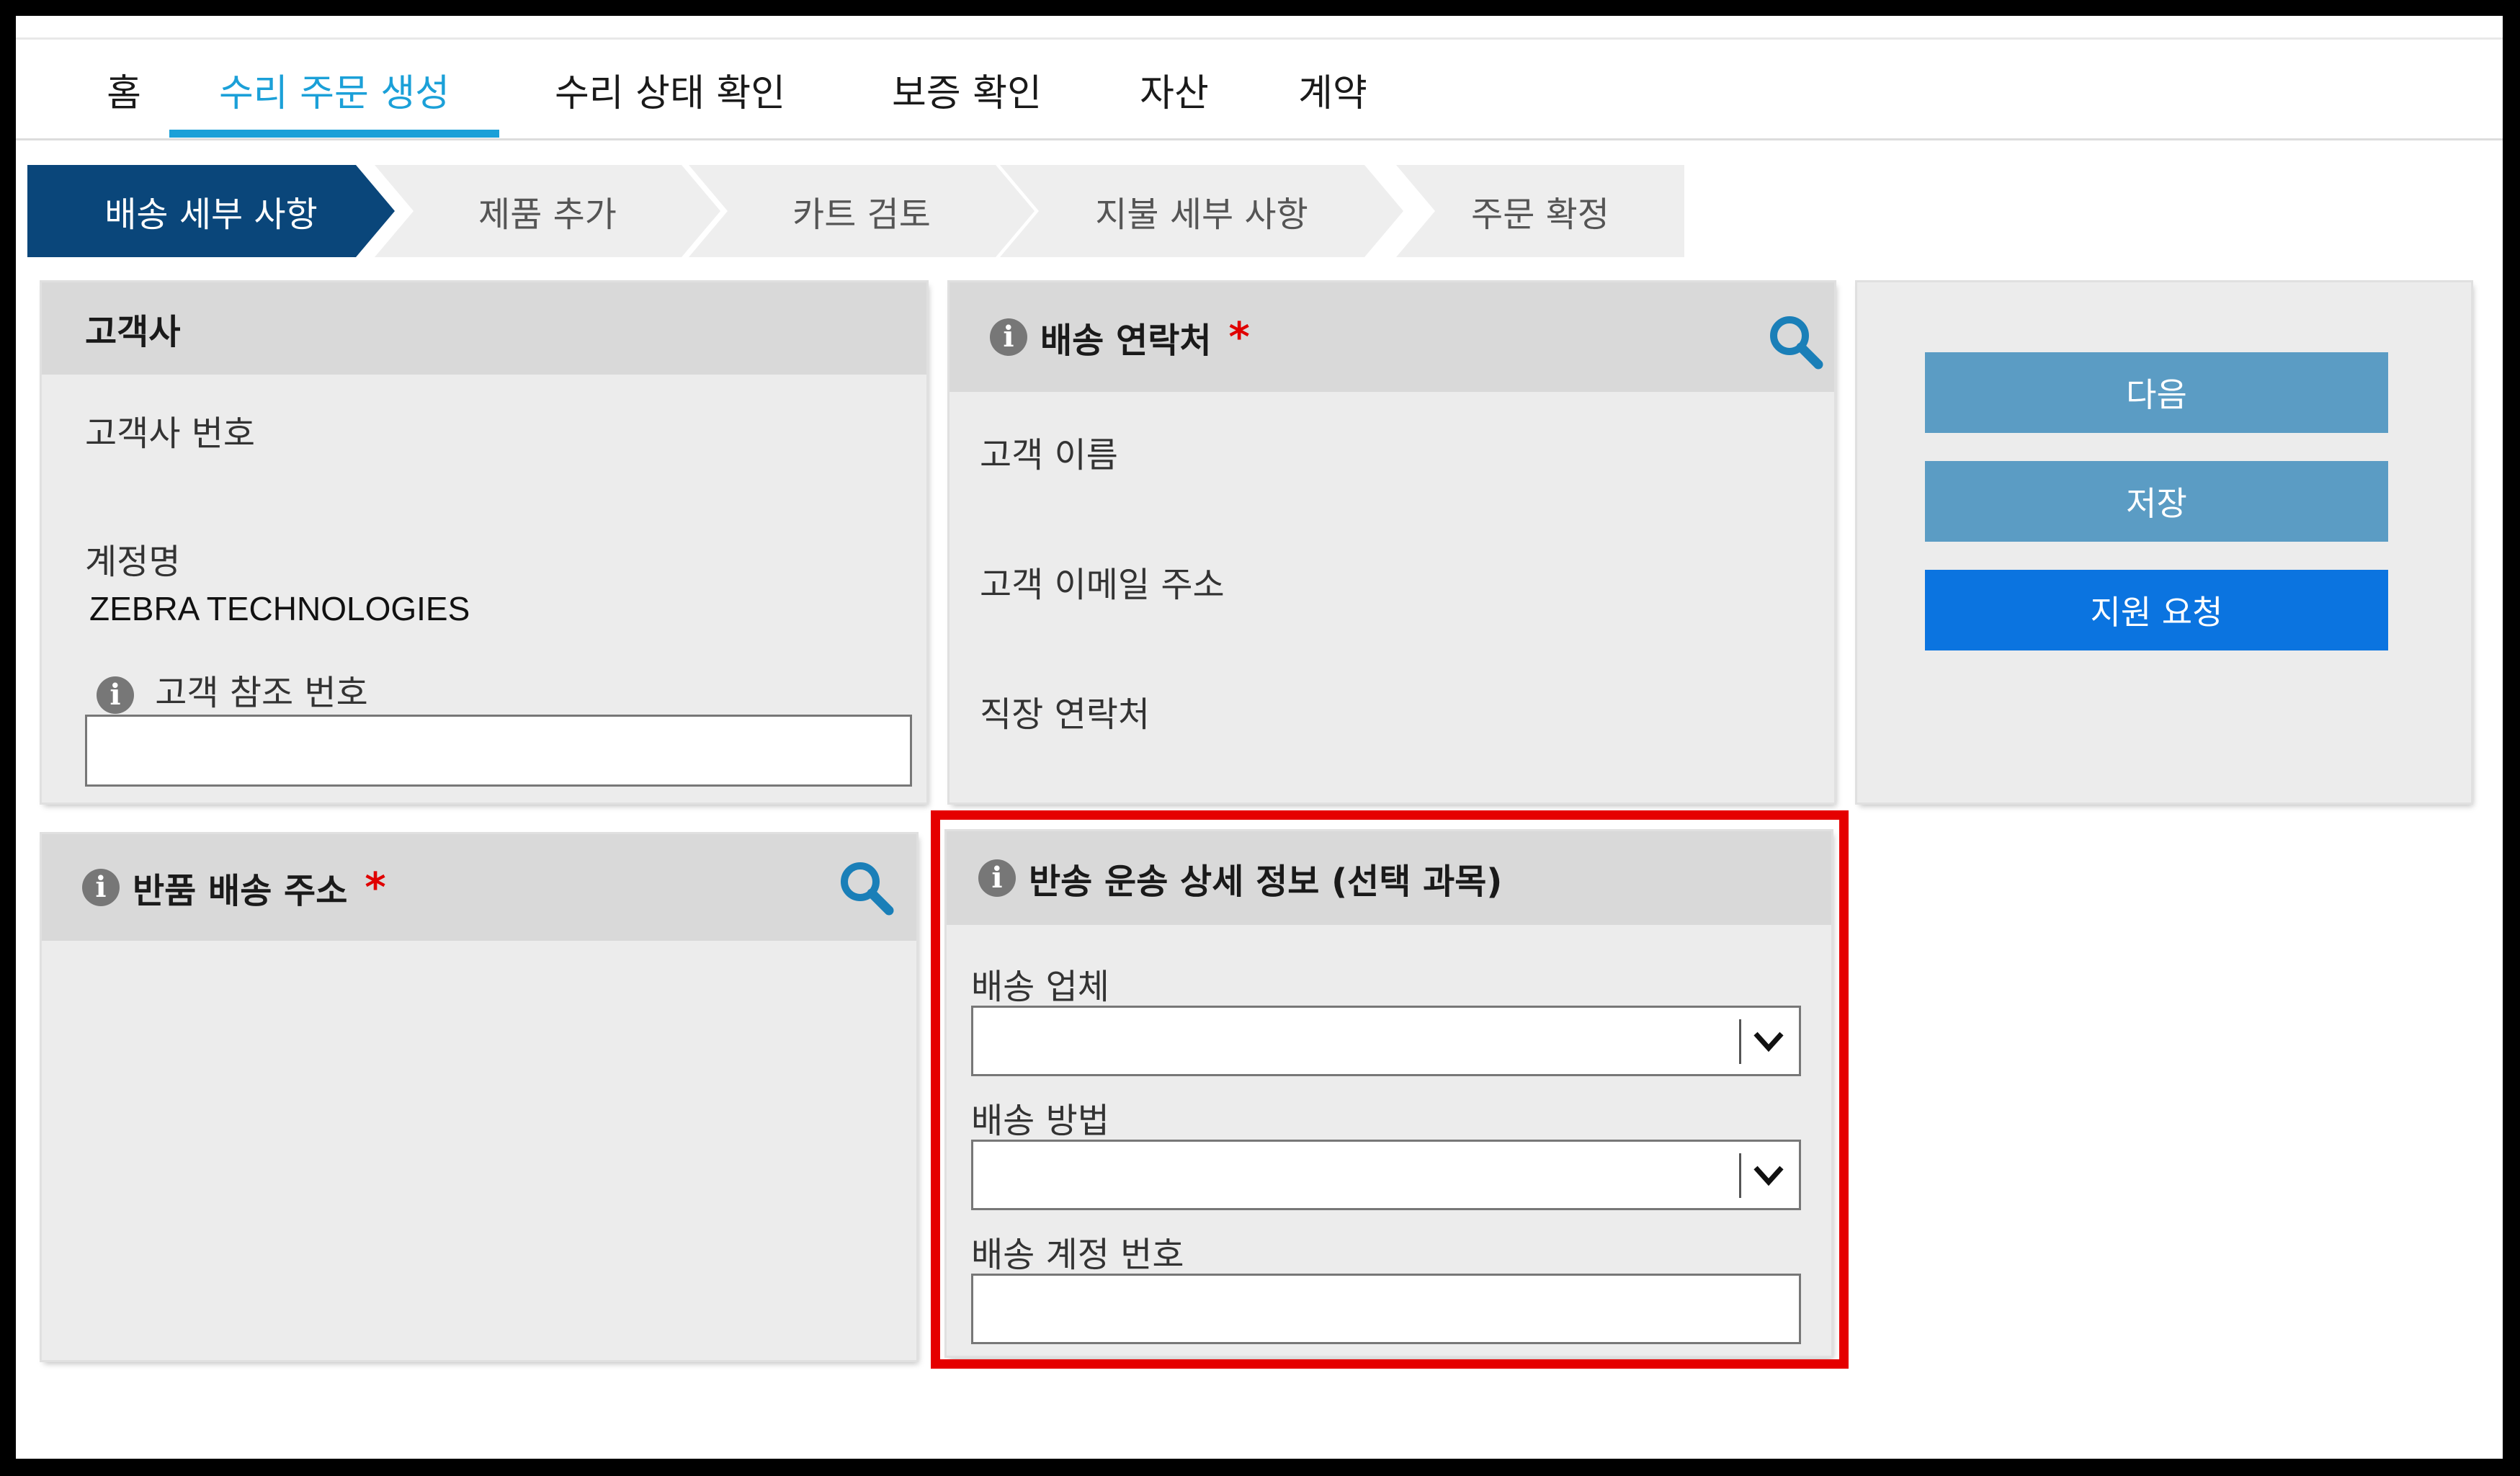  I want to click on customer-number-label: 고객사 번호, so click(170, 433).